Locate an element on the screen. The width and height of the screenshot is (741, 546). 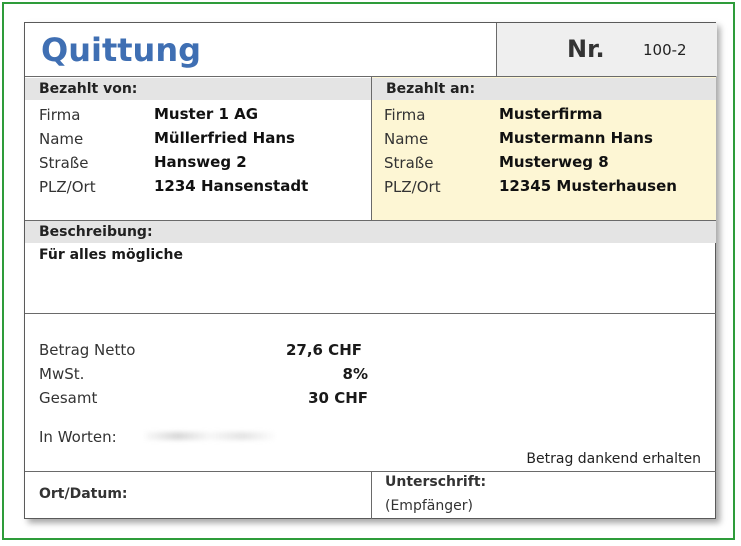
description-text: Für alles mögliche is located at coordinates (111, 255).